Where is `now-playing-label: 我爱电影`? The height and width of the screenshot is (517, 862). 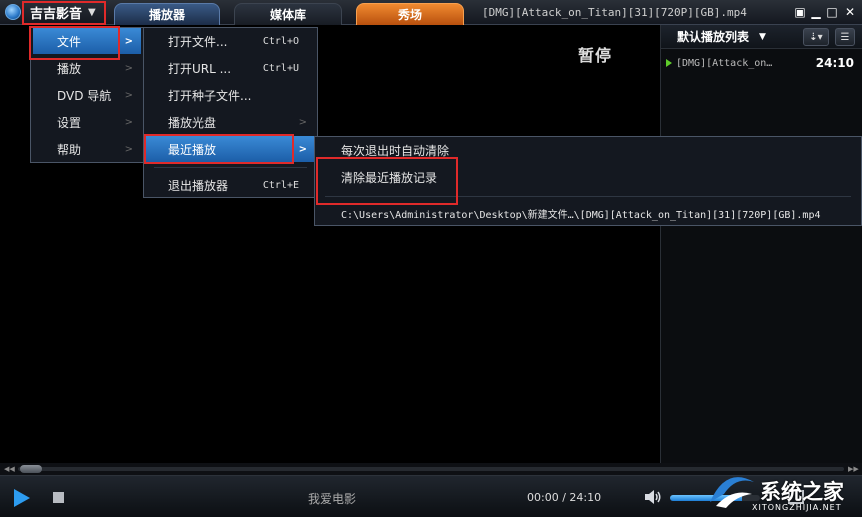 now-playing-label: 我爱电影 is located at coordinates (332, 499).